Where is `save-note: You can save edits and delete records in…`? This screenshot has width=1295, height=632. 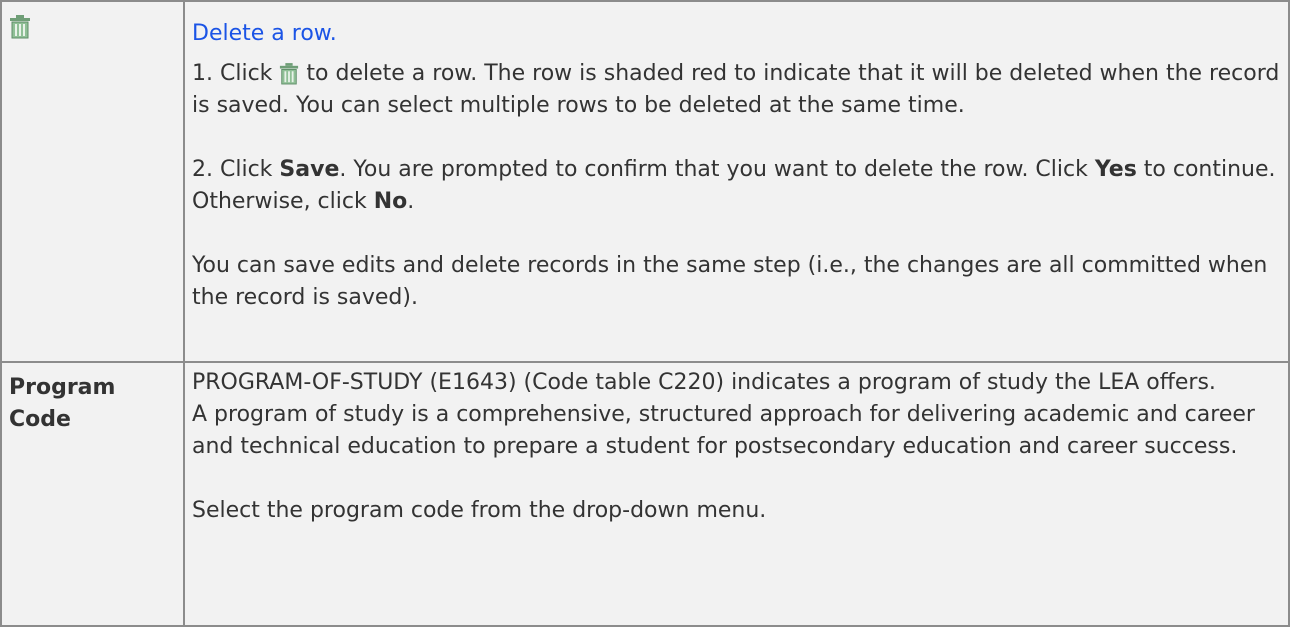 save-note: You can save edits and delete records in… is located at coordinates (730, 281).